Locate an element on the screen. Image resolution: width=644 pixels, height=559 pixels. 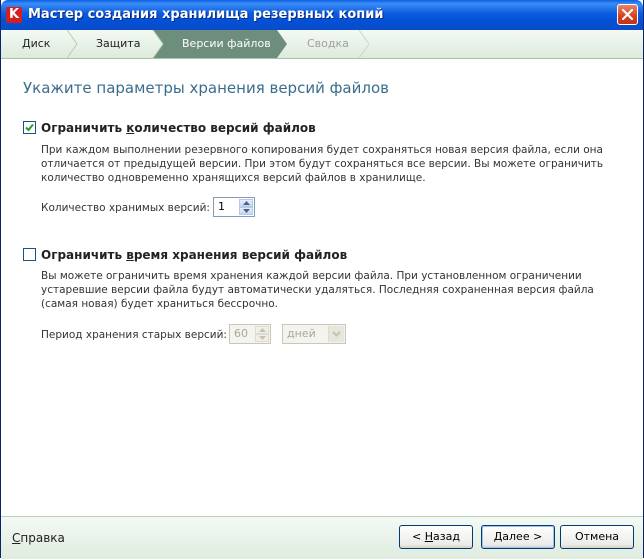
cancel-button: Отмена is located at coordinates (597, 537).